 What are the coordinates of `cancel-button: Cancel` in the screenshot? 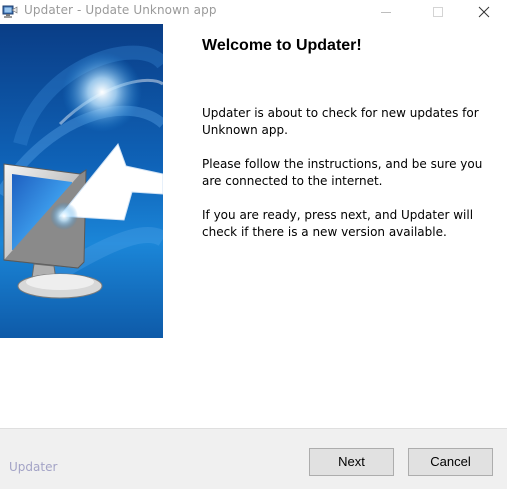 It's located at (450, 462).